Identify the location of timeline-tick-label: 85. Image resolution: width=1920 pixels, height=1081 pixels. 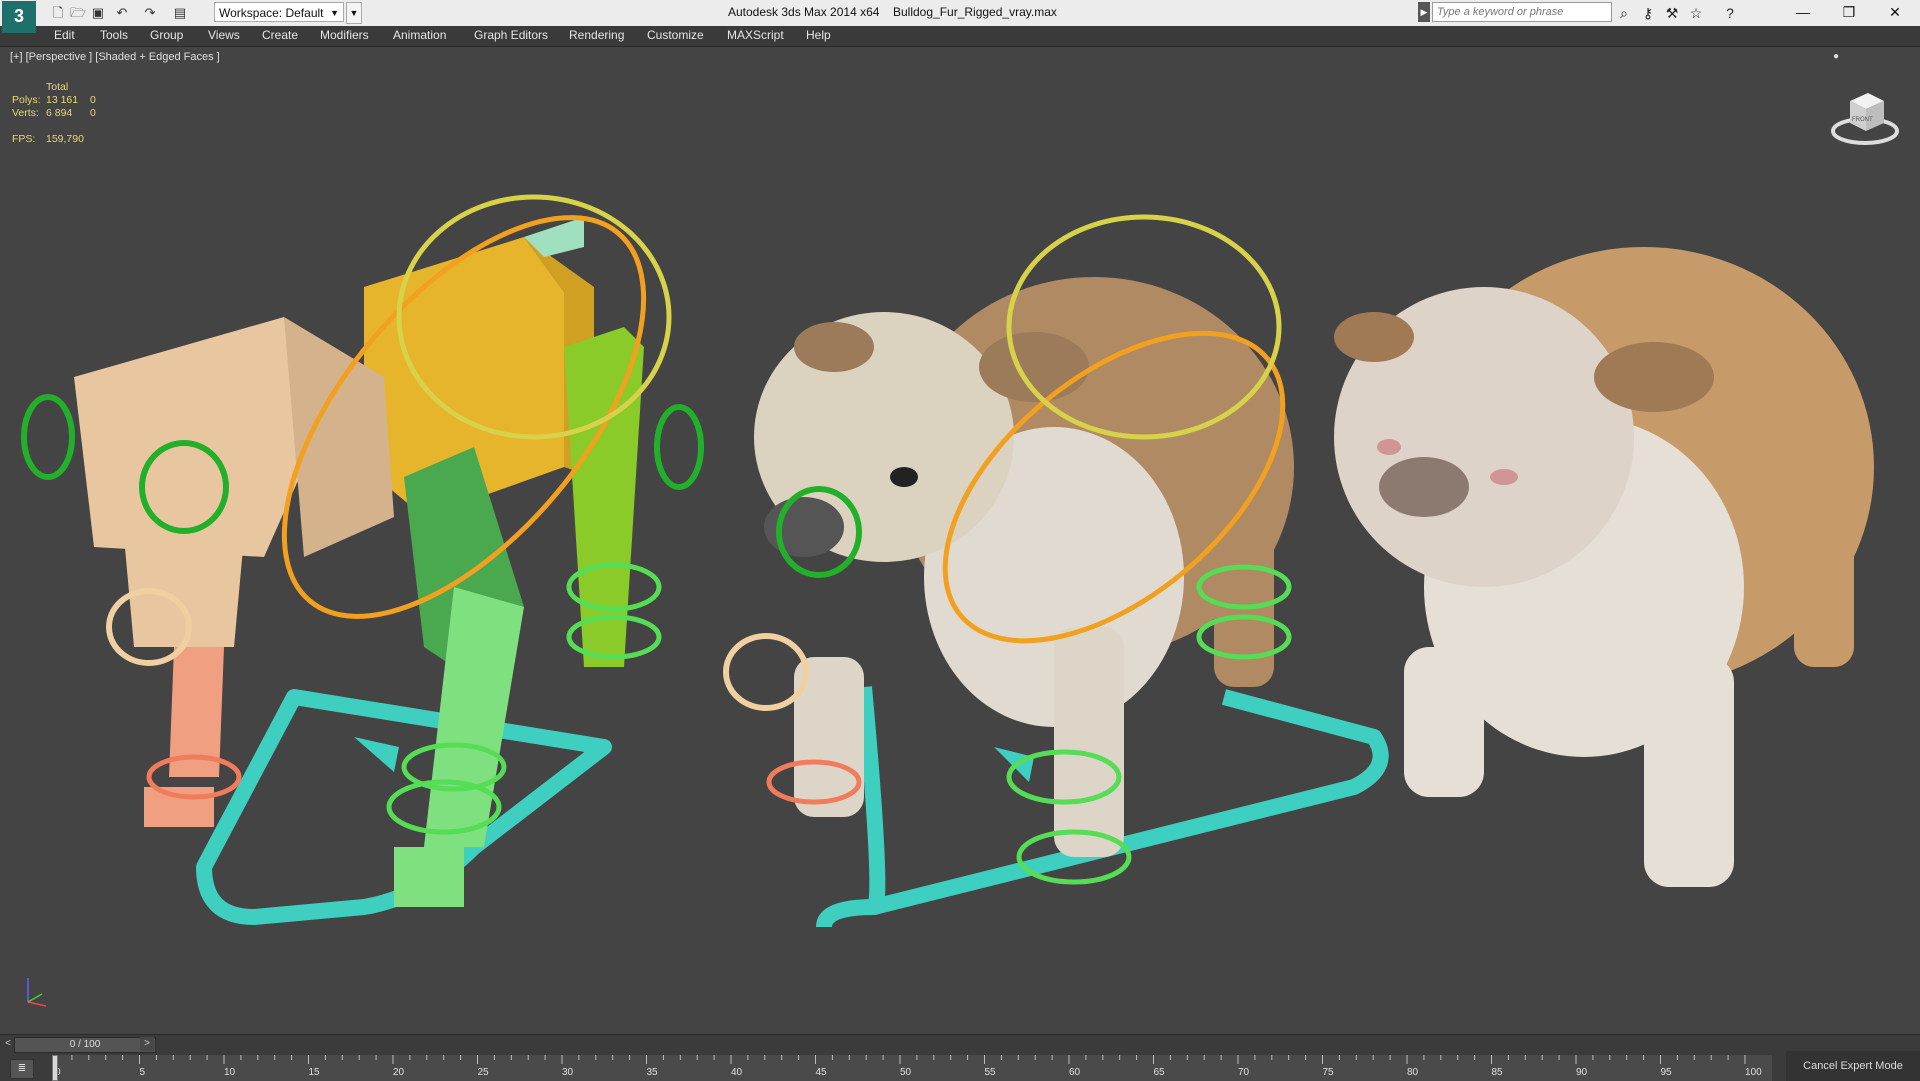
(1497, 1072).